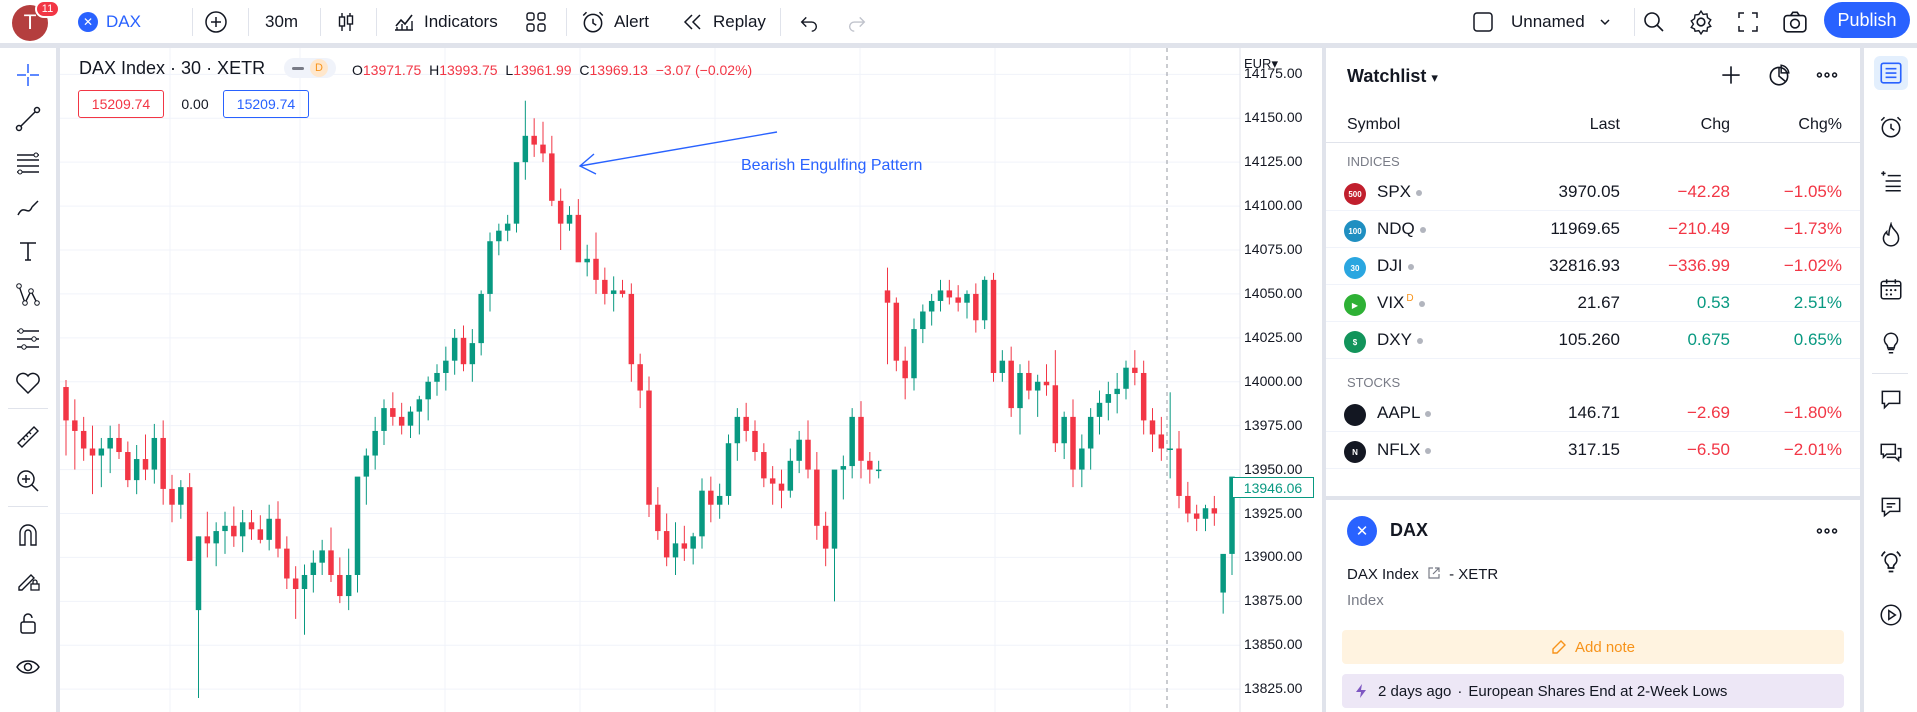 The height and width of the screenshot is (712, 1917). What do you see at coordinates (1867, 20) in the screenshot?
I see `publish-button: Publish` at bounding box center [1867, 20].